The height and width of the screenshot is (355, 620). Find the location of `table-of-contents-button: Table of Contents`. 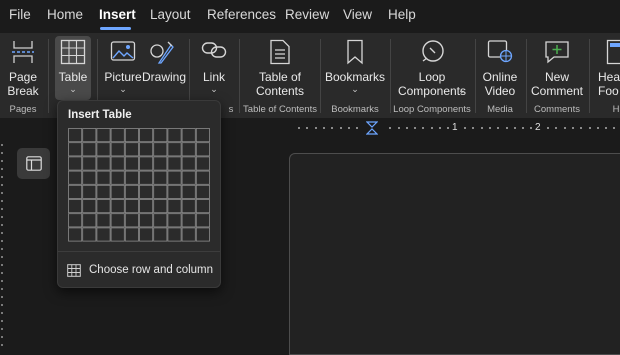

table-of-contents-button: Table of Contents is located at coordinates (280, 69).